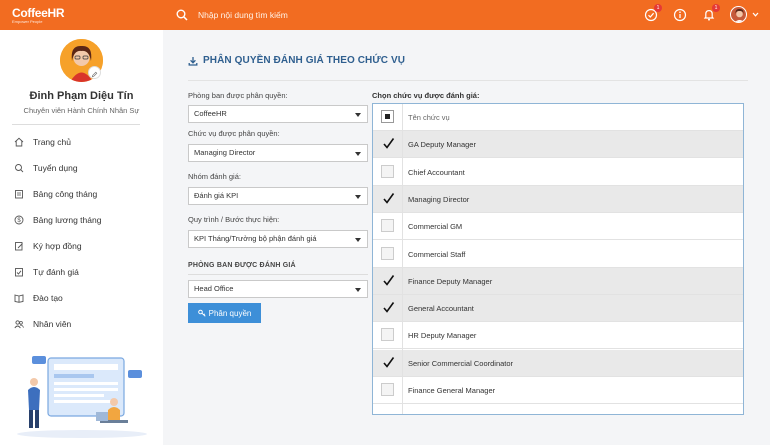 This screenshot has height=445, width=770. What do you see at coordinates (55, 168) in the screenshot?
I see `sidebar-item-label: Tuyển dụng` at bounding box center [55, 168].